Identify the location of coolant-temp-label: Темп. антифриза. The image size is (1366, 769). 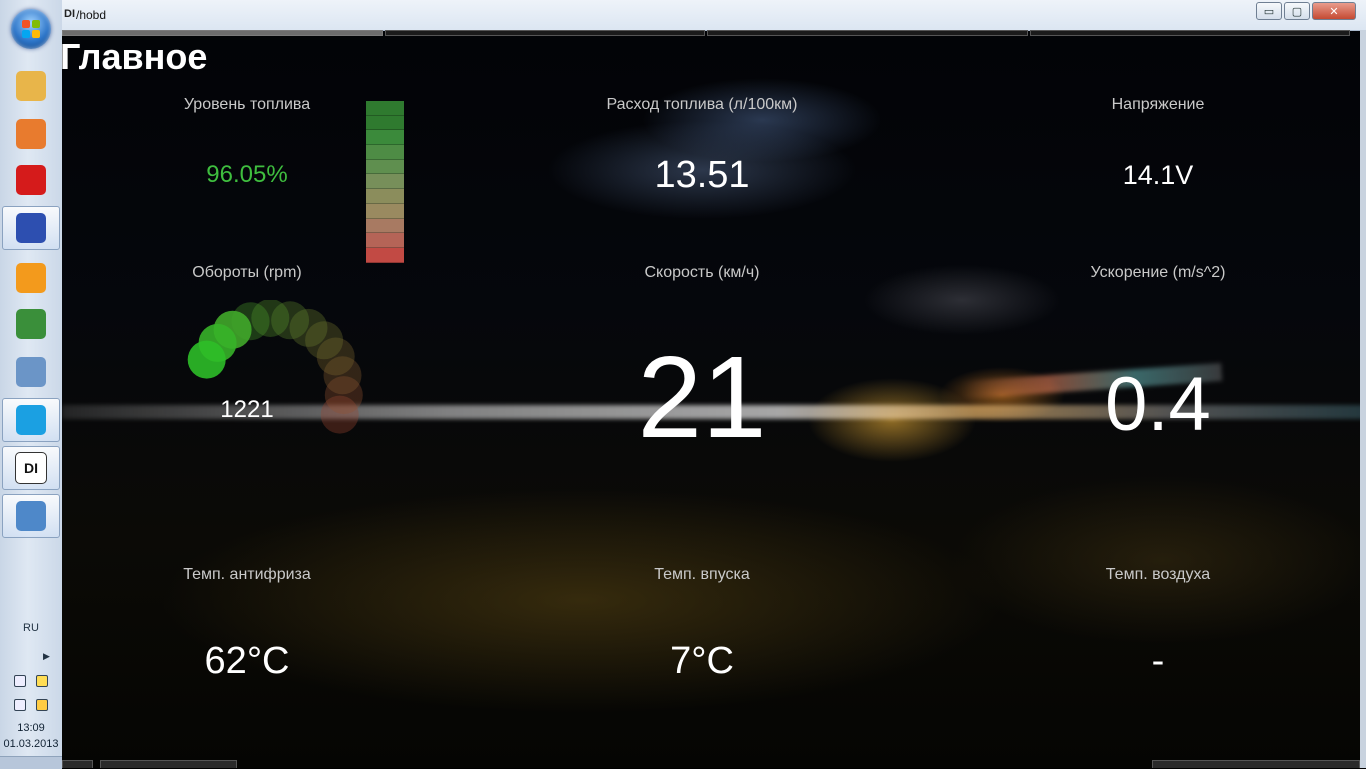
(247, 574).